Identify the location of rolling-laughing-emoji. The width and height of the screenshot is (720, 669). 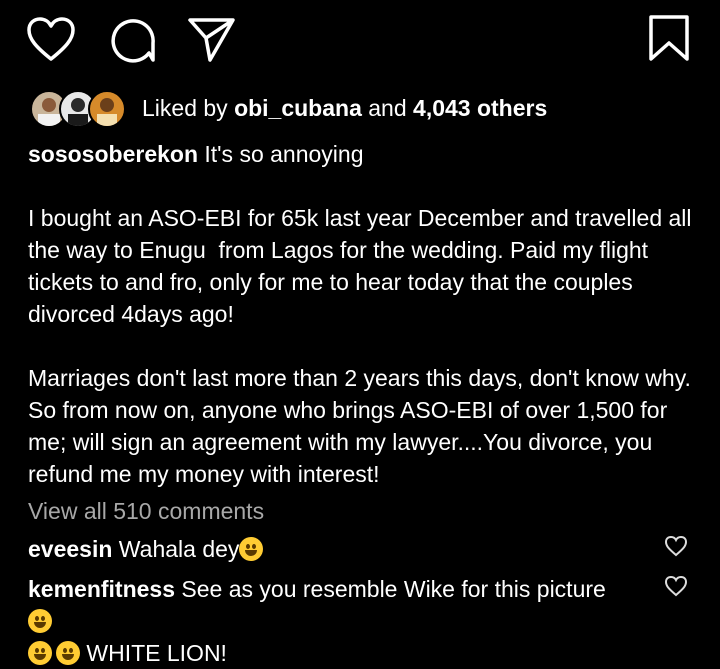
(251, 549).